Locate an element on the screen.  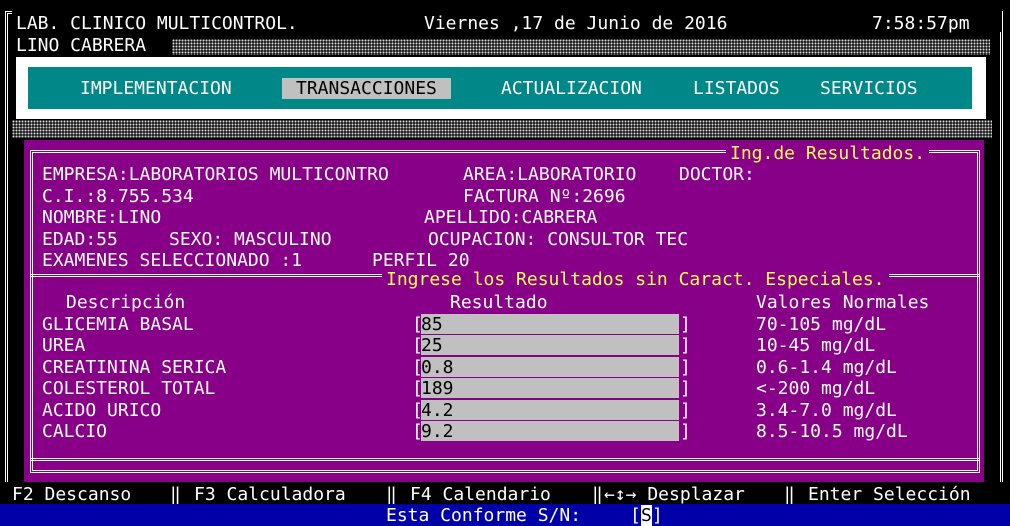
normal-range: 0.6-1.4 mg/dL is located at coordinates (826, 367).